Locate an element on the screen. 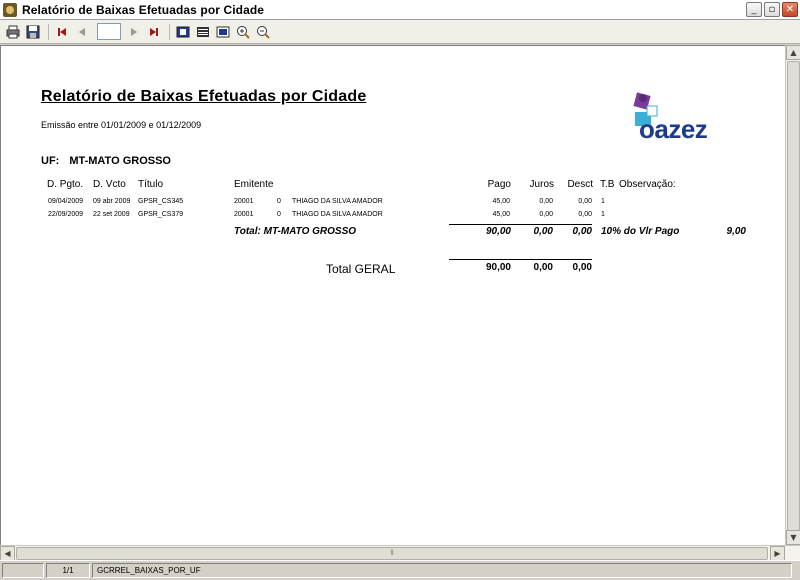 The image size is (800, 580). scroll-down-button: ▼ is located at coordinates (793, 537).